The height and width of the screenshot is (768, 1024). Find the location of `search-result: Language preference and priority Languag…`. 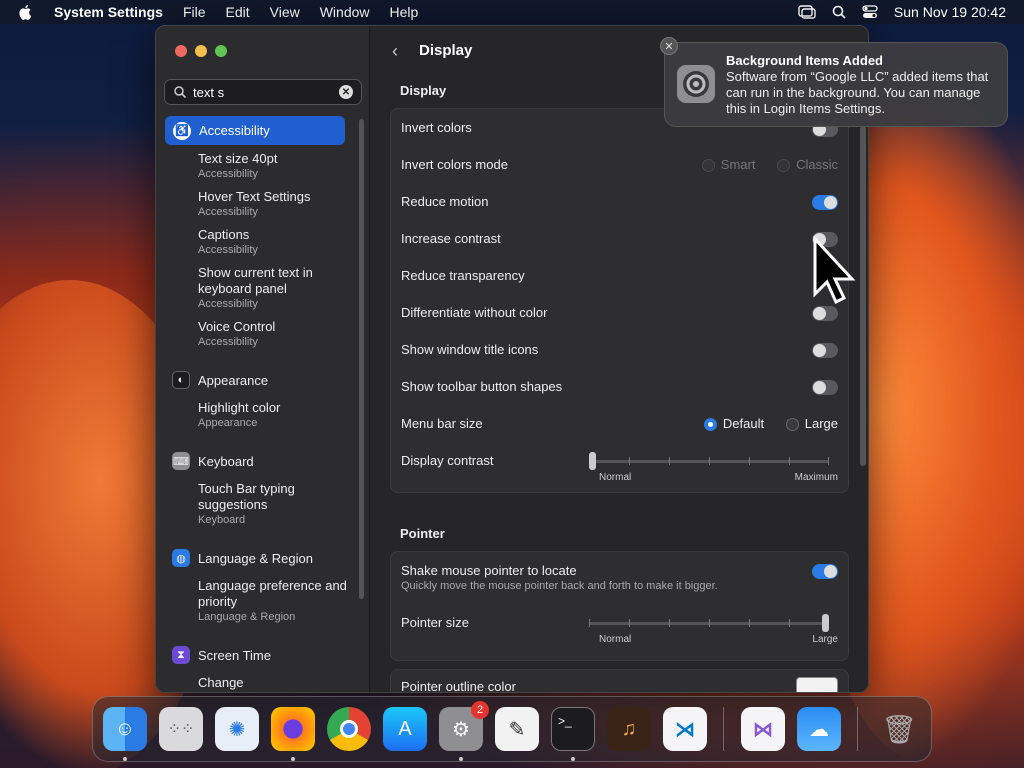

search-result: Language preference and priority Languag… is located at coordinates (273, 601).